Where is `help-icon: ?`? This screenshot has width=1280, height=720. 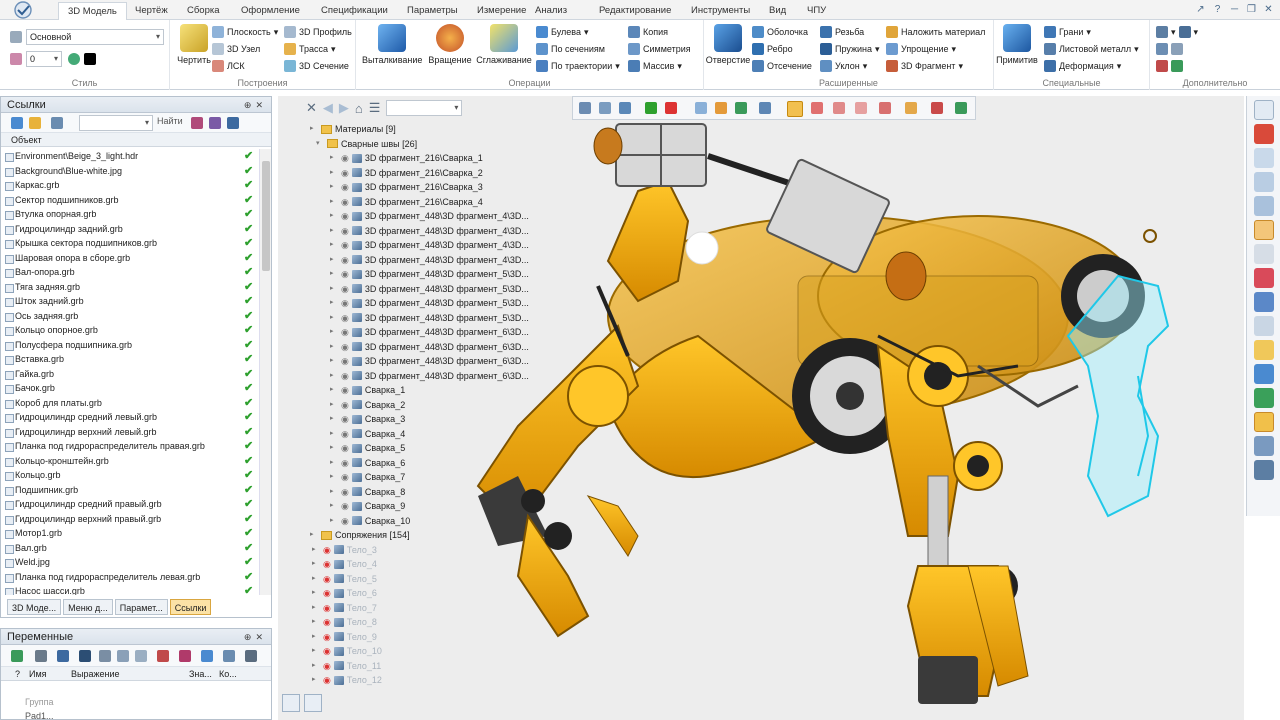
help-icon: ? is located at coordinates (1217, 9).